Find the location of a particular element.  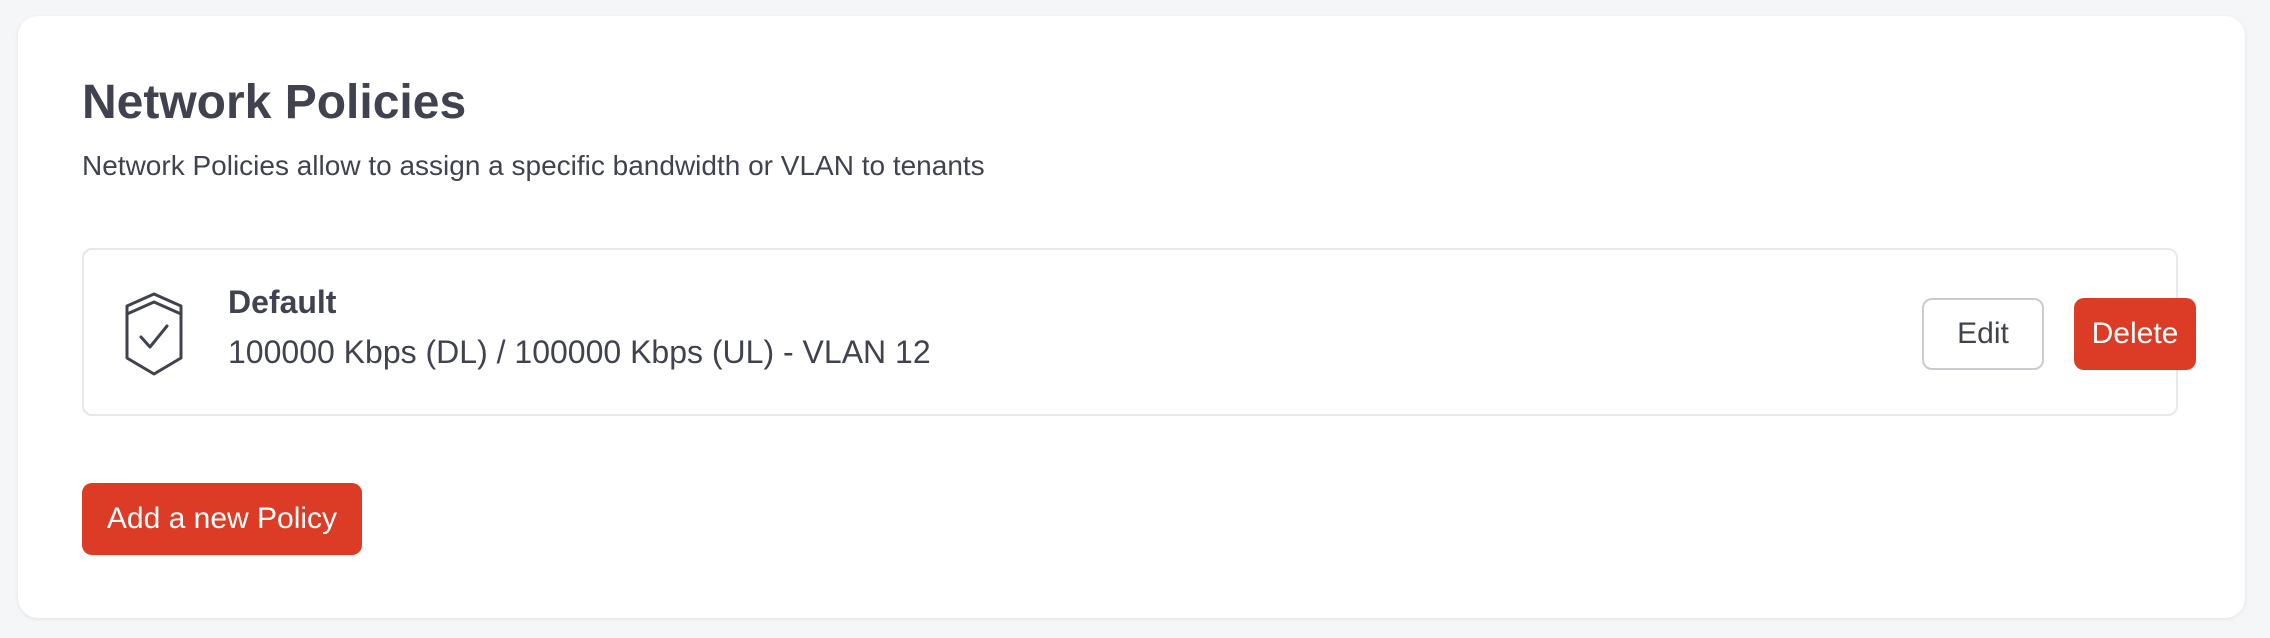

policy-name: Default is located at coordinates (282, 302).